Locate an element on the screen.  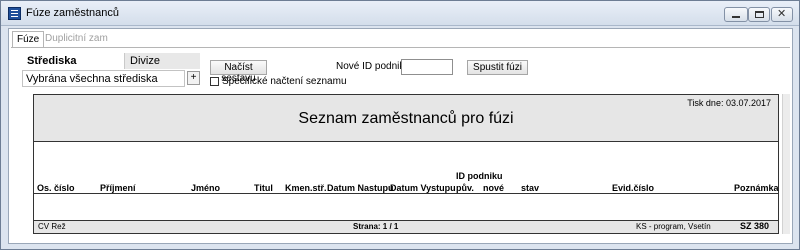
maximize-icon is located at coordinates (759, 14).